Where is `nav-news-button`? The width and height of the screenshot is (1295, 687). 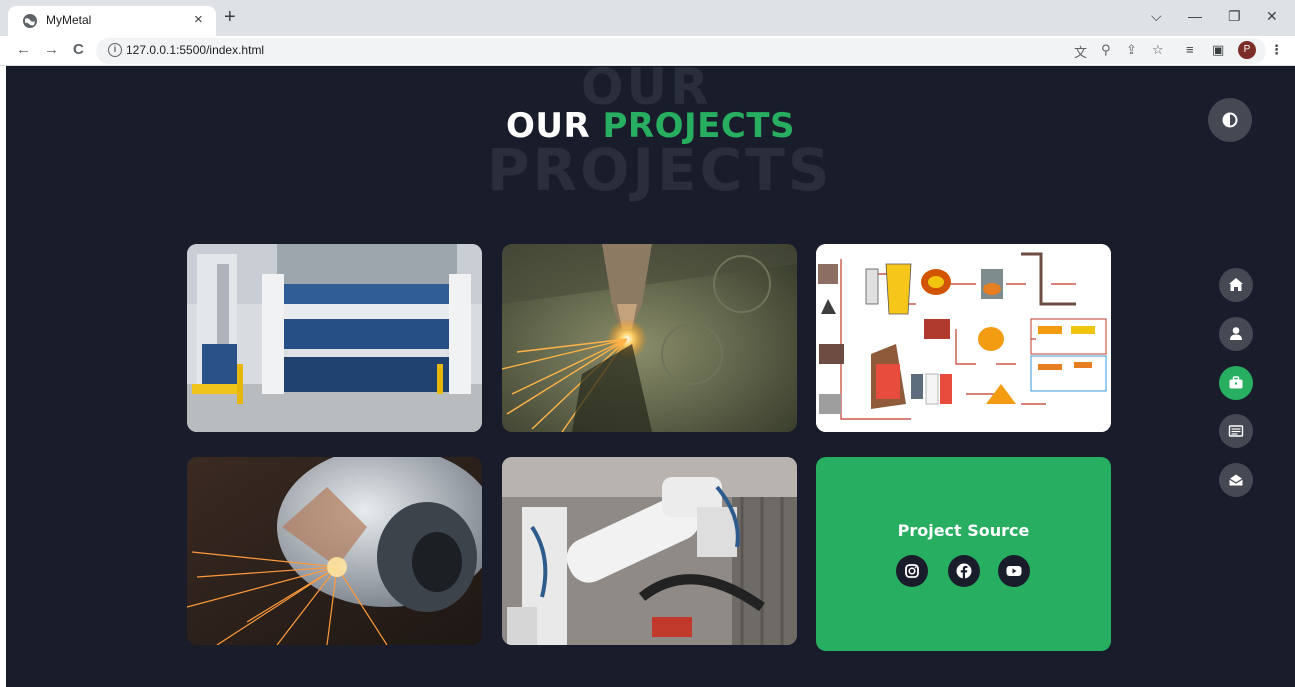 nav-news-button is located at coordinates (1236, 431).